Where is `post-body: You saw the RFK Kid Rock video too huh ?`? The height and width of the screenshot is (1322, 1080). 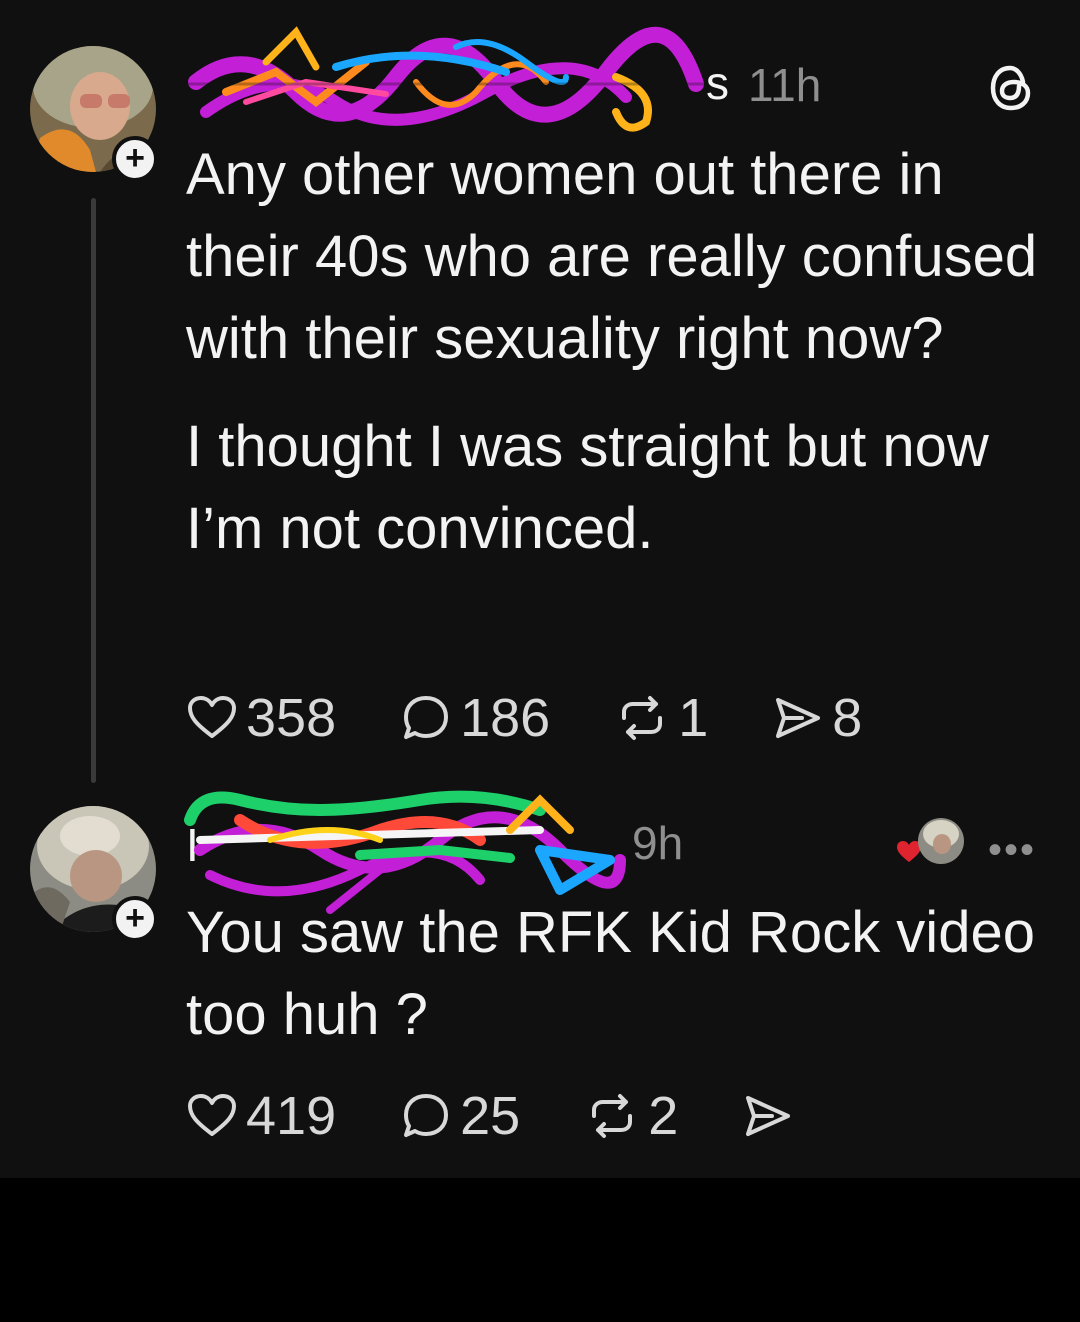 post-body: You saw the RFK Kid Rock video too huh ? is located at coordinates (616, 974).